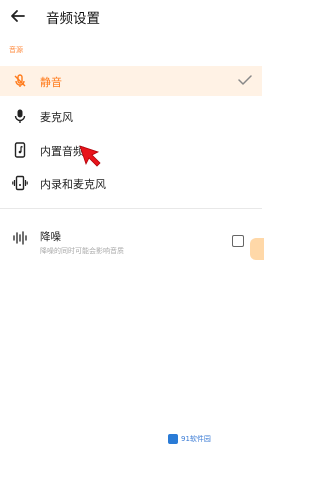 The image size is (320, 496). What do you see at coordinates (50, 237) in the screenshot?
I see `noise-reduction-title: 降噪` at bounding box center [50, 237].